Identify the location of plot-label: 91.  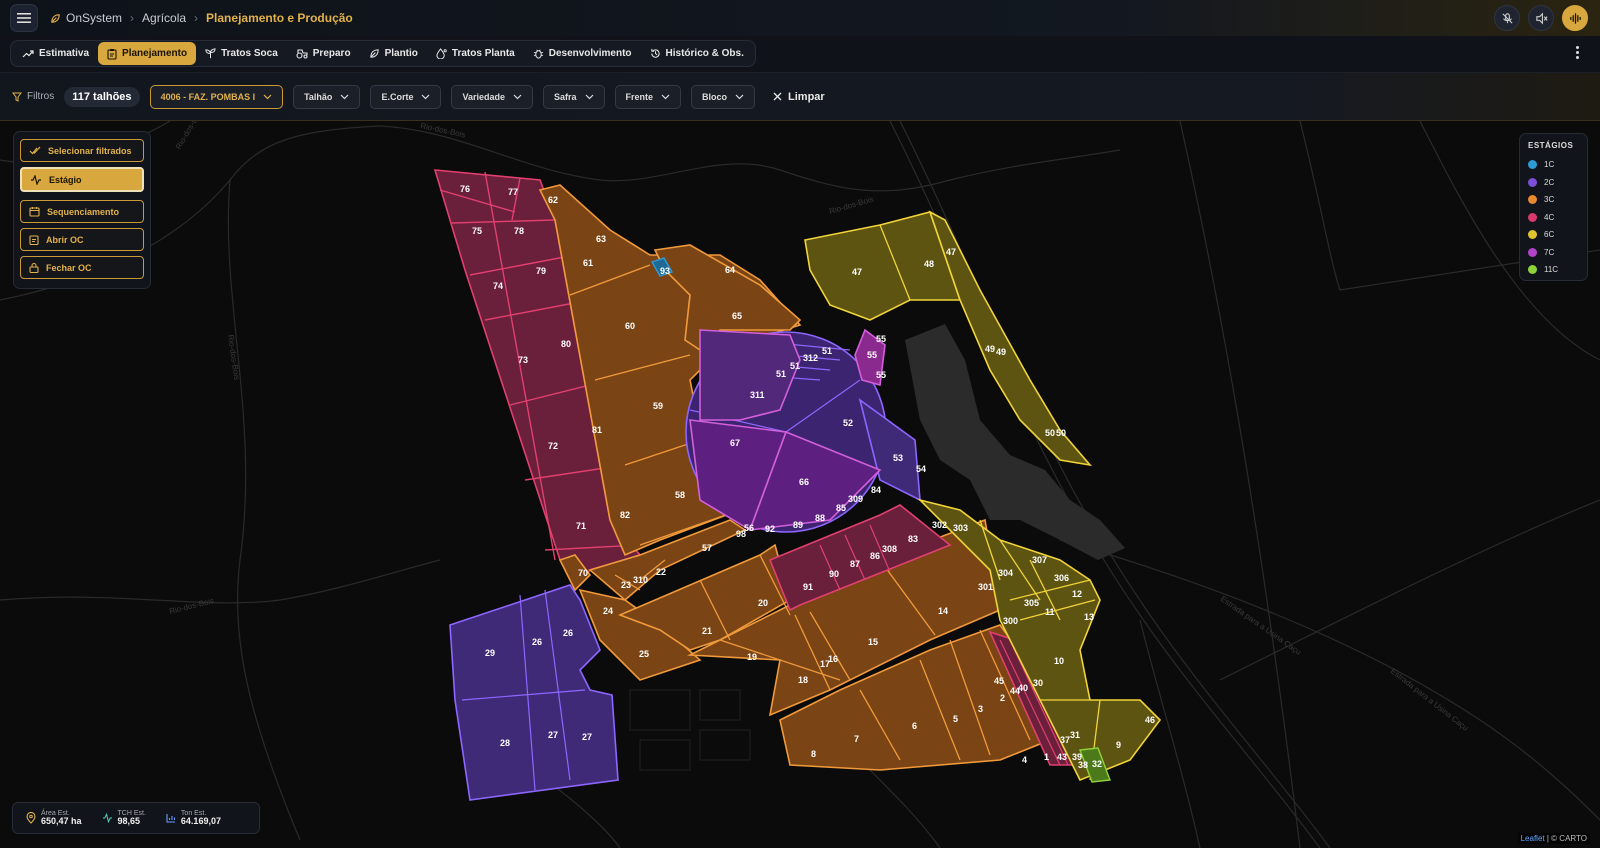
(808, 587).